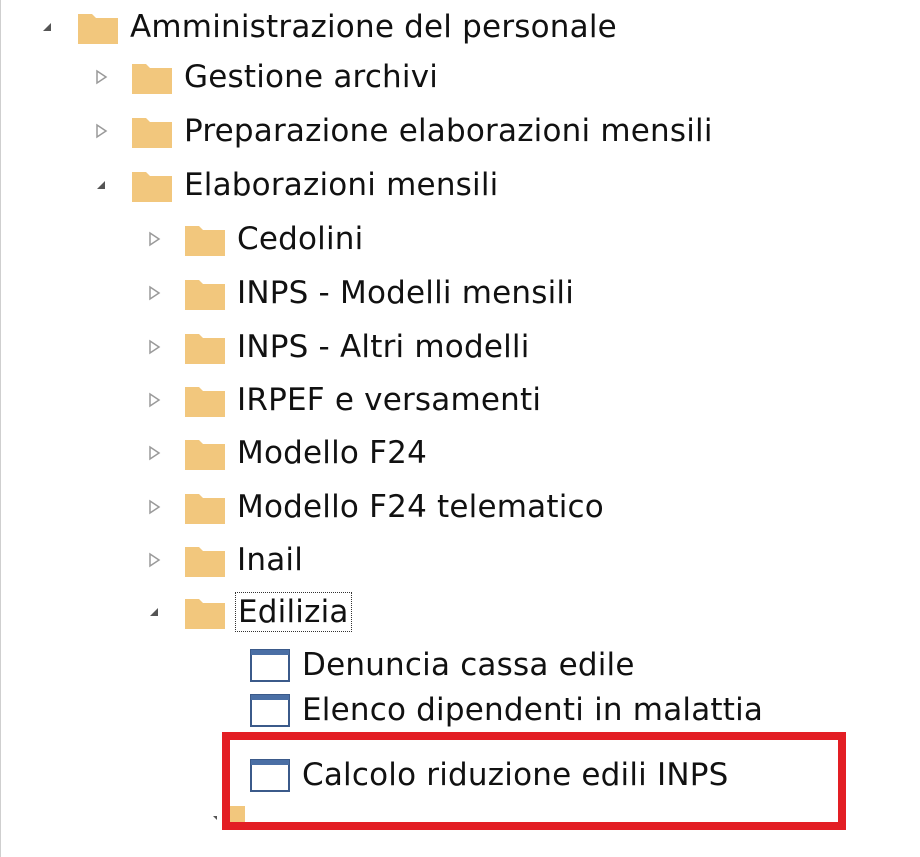 This screenshot has height=857, width=920. What do you see at coordinates (311, 76) in the screenshot?
I see `tree-node-label: Gestione archivi` at bounding box center [311, 76].